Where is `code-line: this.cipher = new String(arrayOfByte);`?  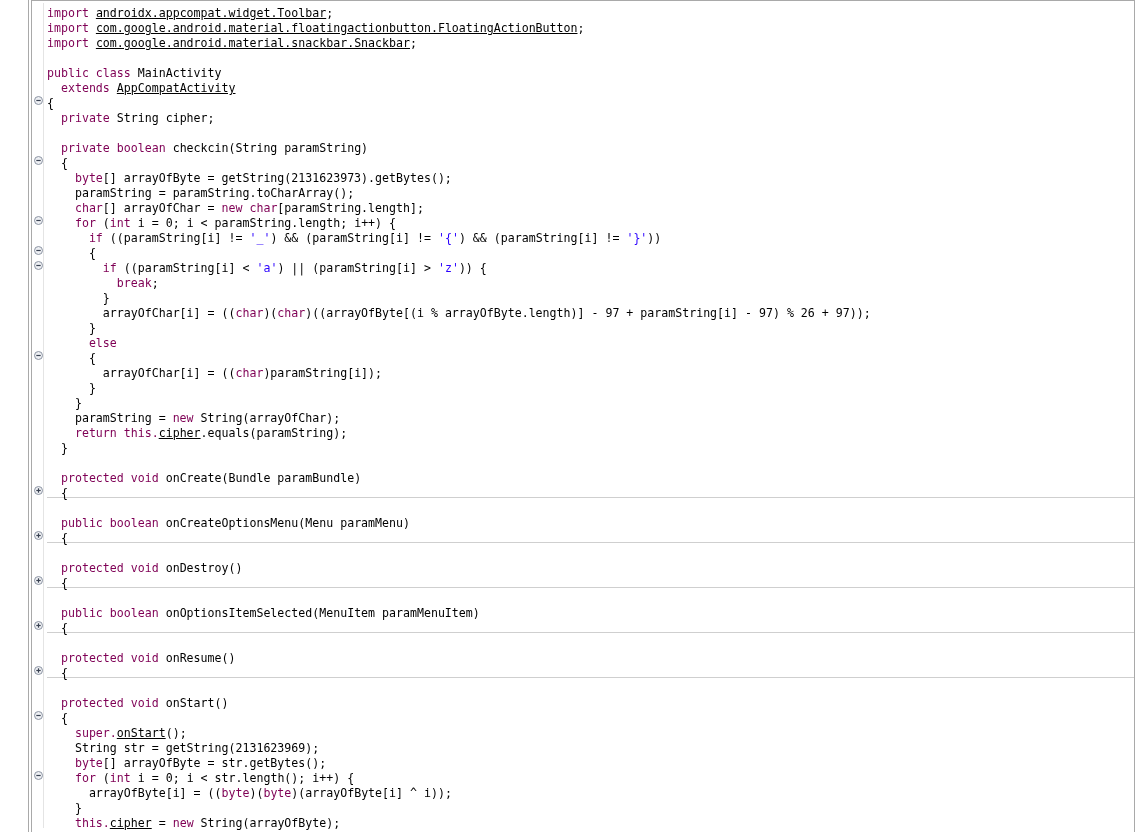 code-line: this.cipher = new String(arrayOfByte); is located at coordinates (207, 823).